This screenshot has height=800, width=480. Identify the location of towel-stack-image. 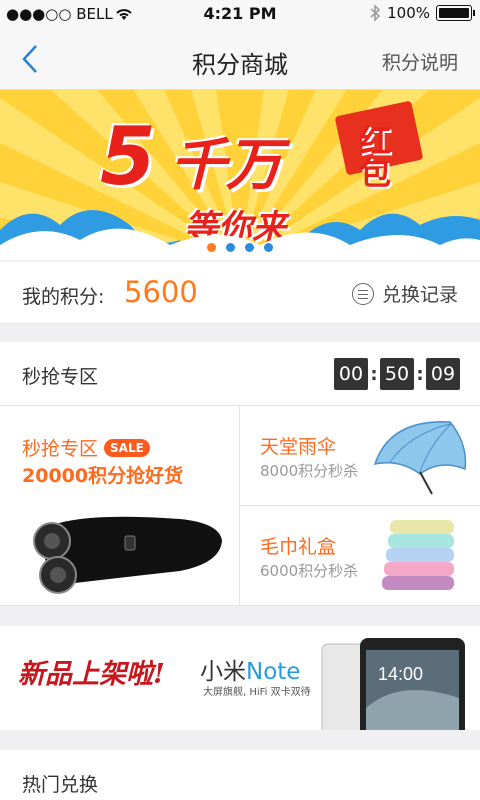
(418, 555).